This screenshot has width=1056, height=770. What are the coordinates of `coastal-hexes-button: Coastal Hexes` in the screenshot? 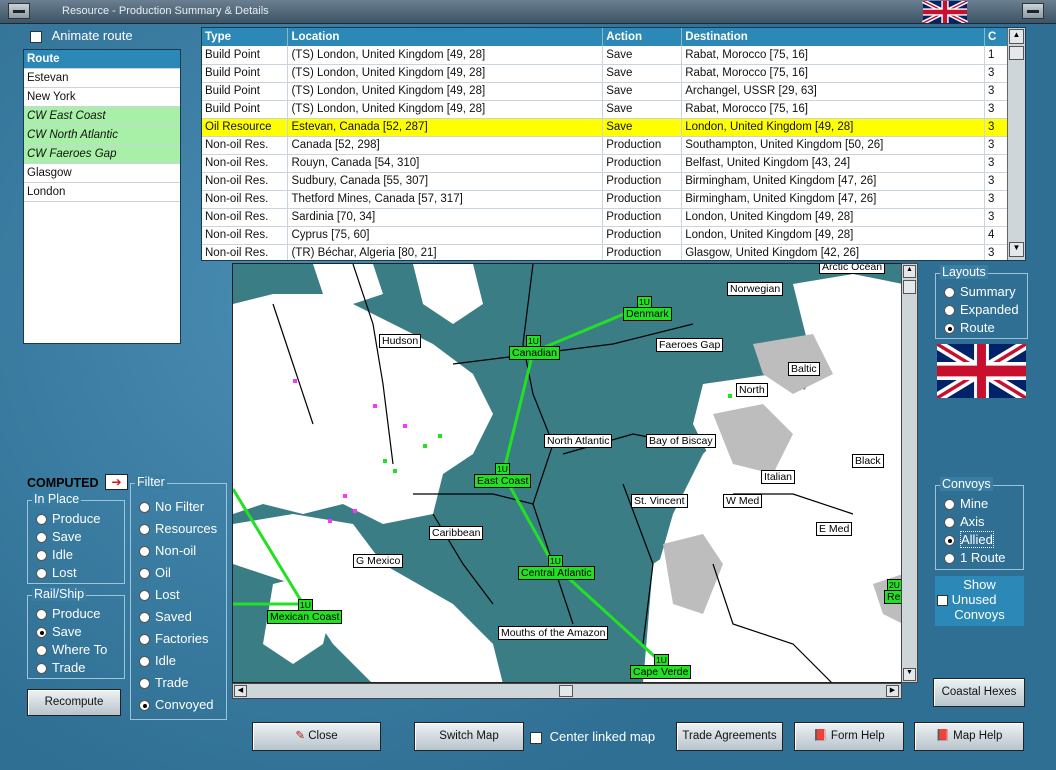 It's located at (979, 692).